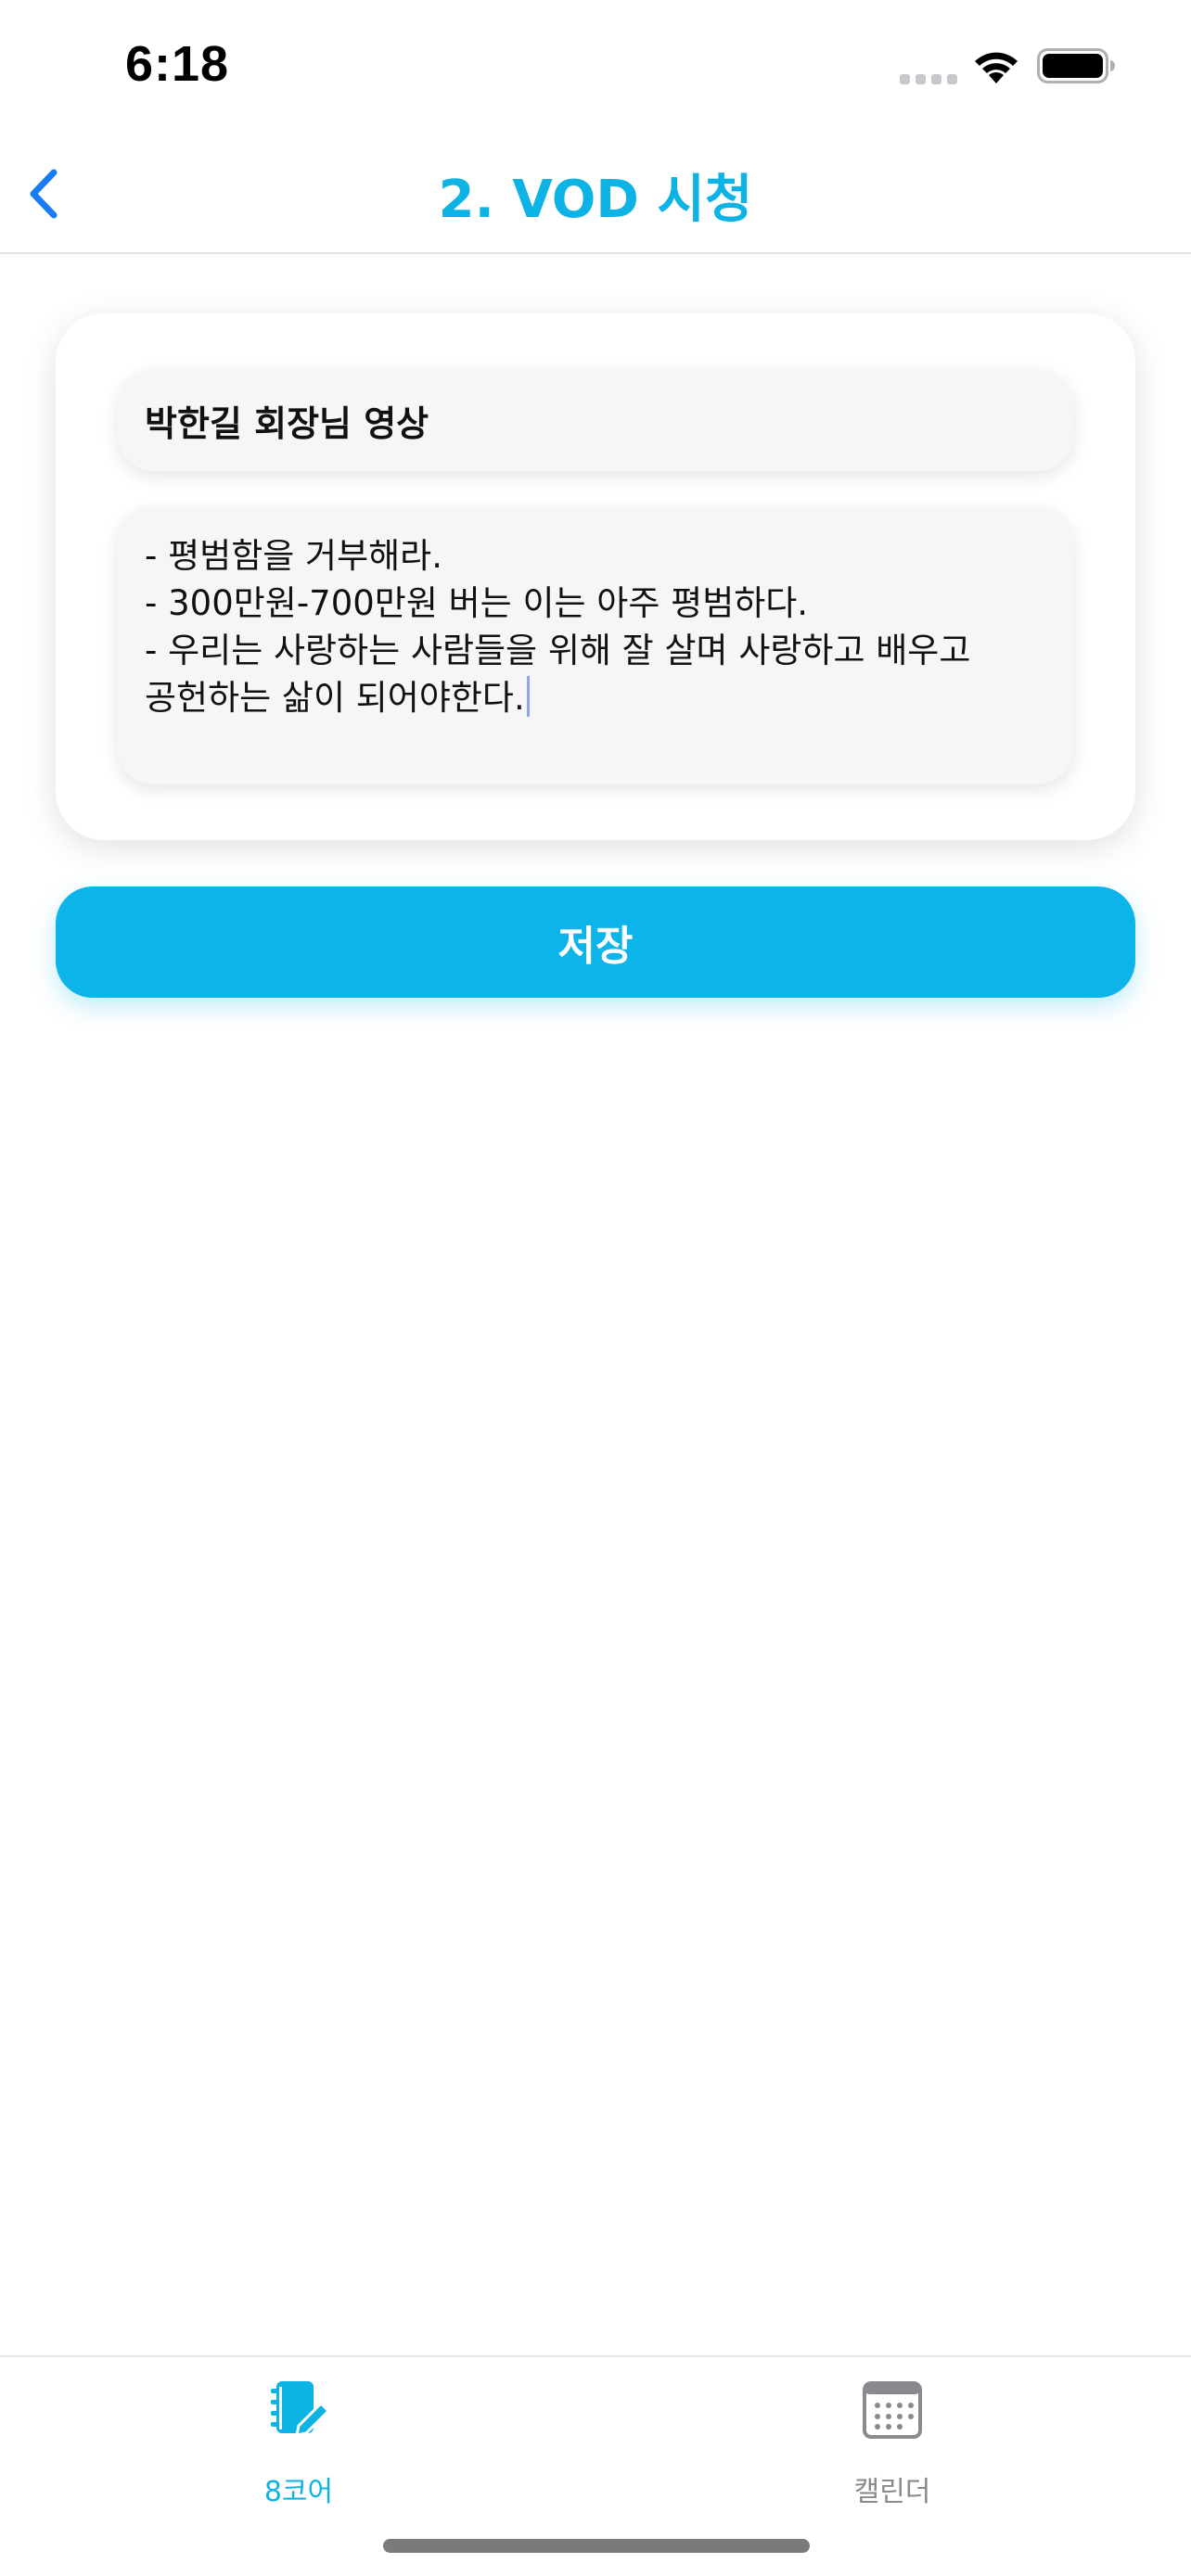 This screenshot has height=2576, width=1191. Describe the element at coordinates (929, 79) in the screenshot. I see `signal-icon` at that location.